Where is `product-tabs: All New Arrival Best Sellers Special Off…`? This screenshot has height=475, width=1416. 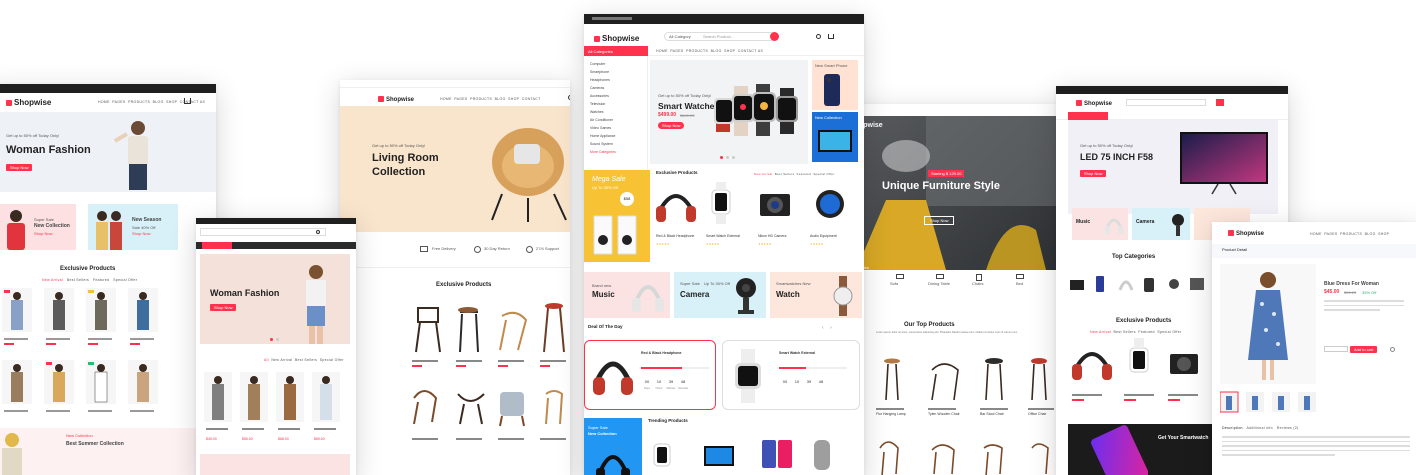
product-tabs: All New Arrival Best Sellers Special Off… is located at coordinates (304, 360).